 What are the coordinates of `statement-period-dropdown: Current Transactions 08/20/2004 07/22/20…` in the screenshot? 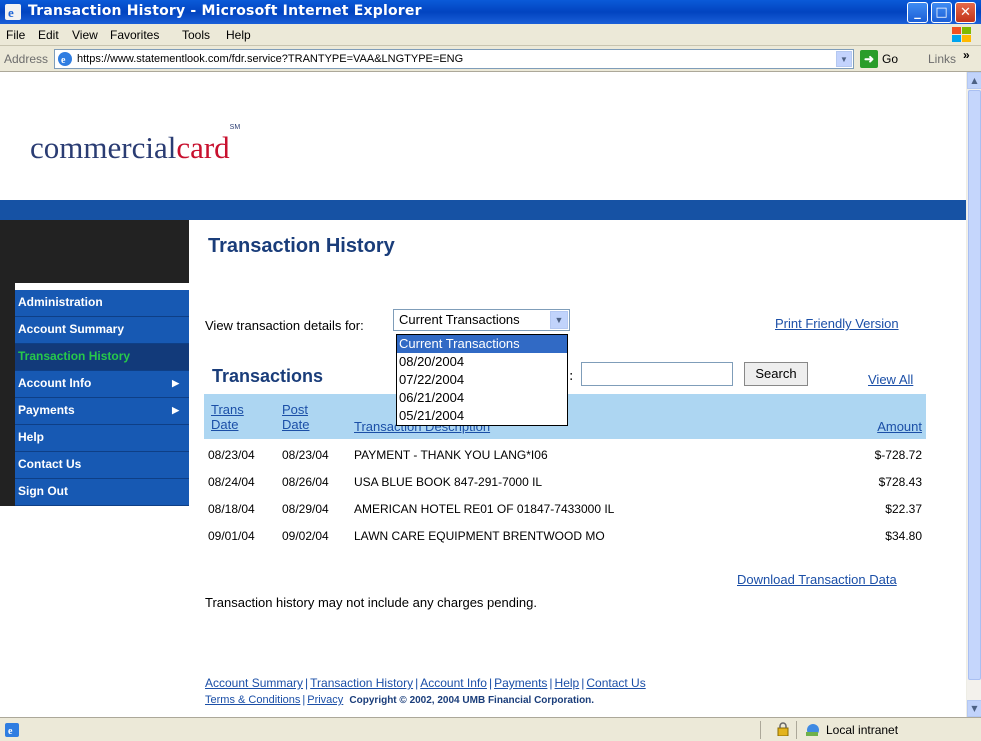 It's located at (482, 380).